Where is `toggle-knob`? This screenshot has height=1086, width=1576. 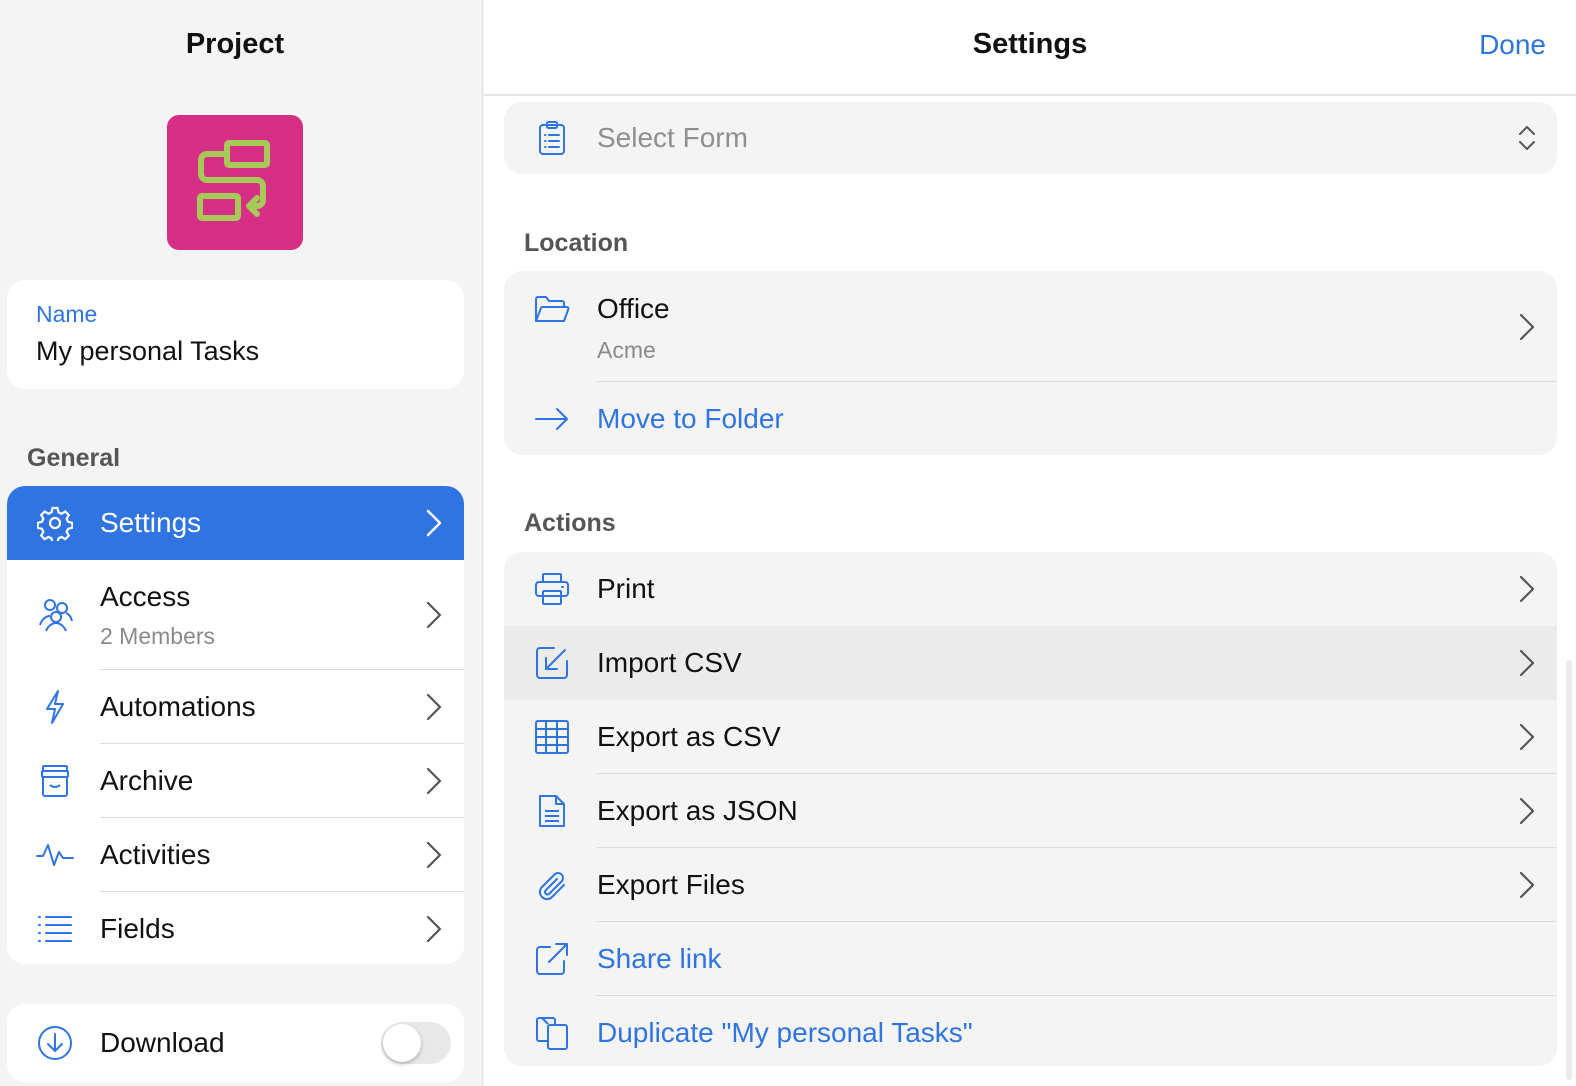
toggle-knob is located at coordinates (402, 1043).